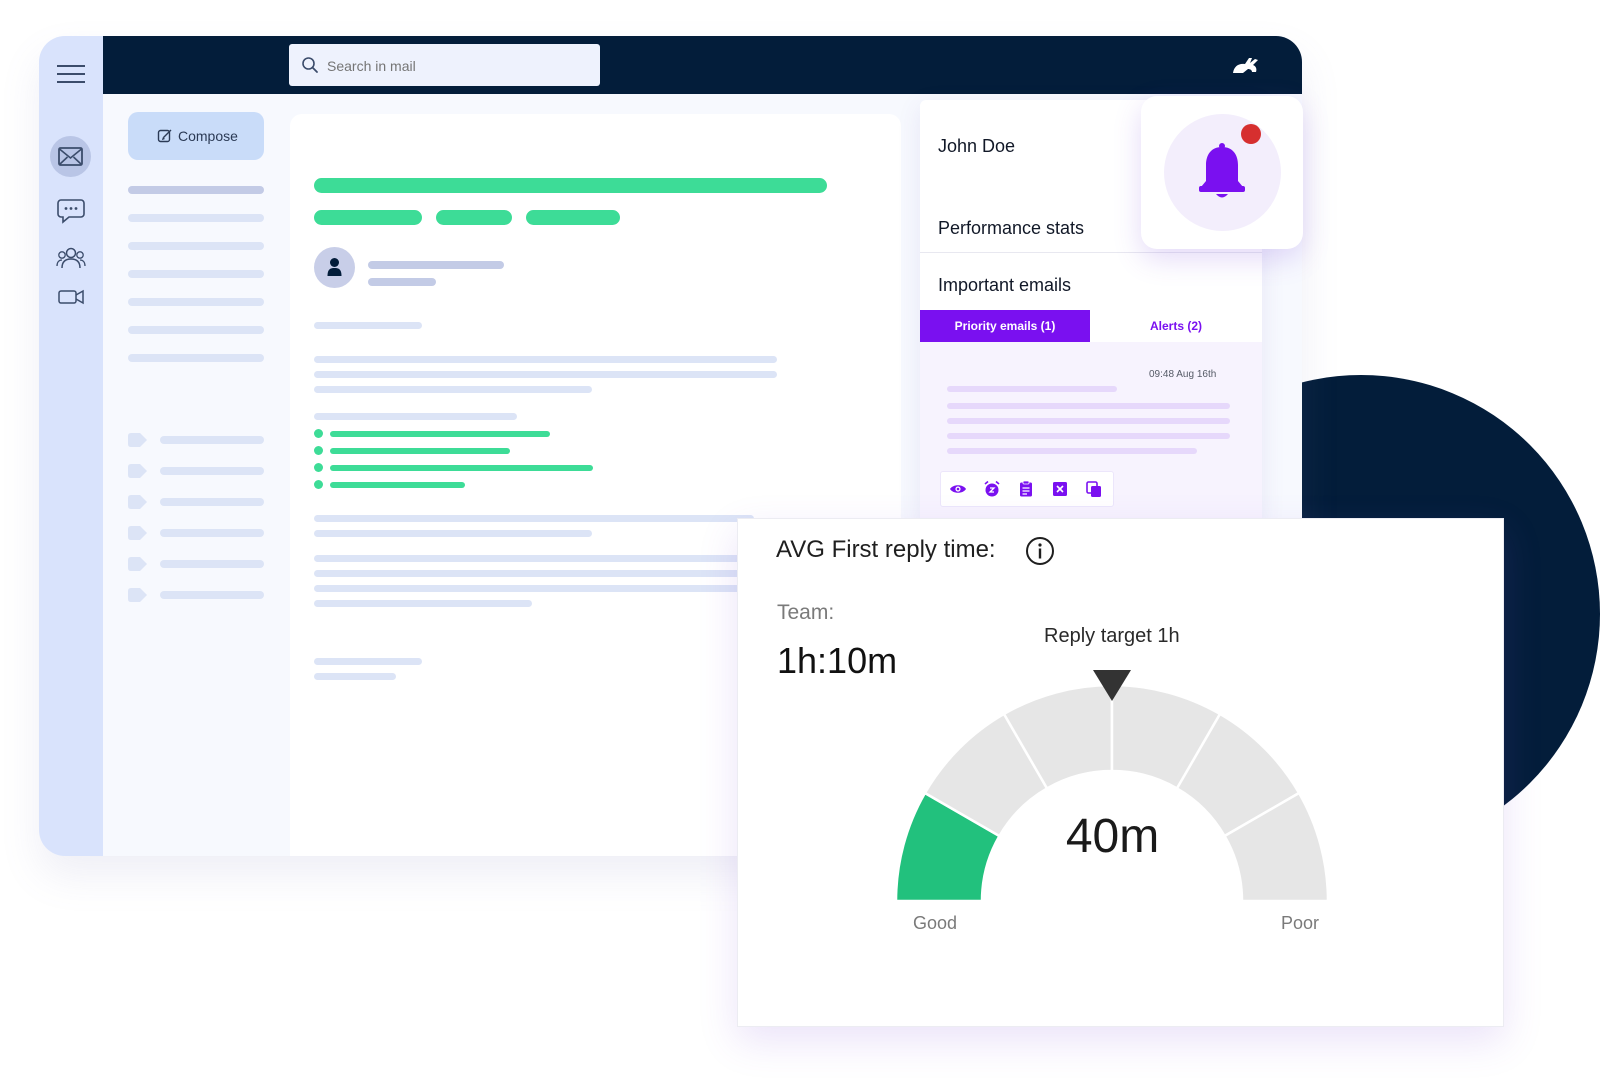 The image size is (1600, 1085). I want to click on mail-nav-button, so click(70, 156).